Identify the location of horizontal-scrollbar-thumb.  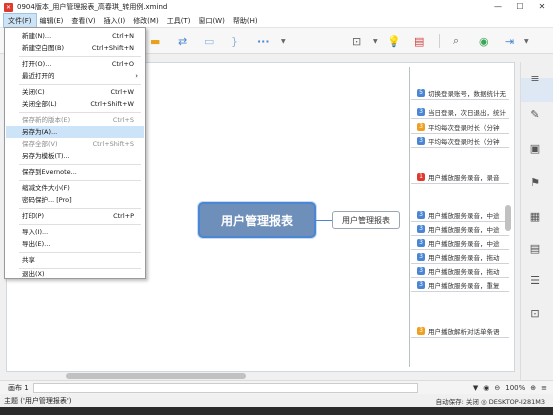
(156, 376).